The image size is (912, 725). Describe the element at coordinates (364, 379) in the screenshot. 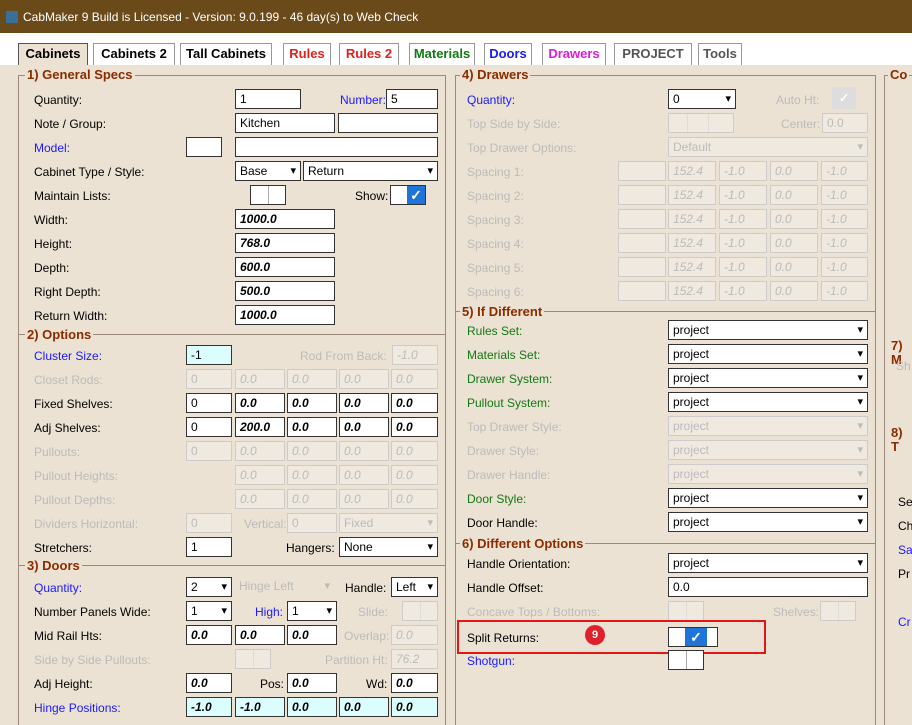

I see `closet-rods-pos-3: 0.0` at that location.